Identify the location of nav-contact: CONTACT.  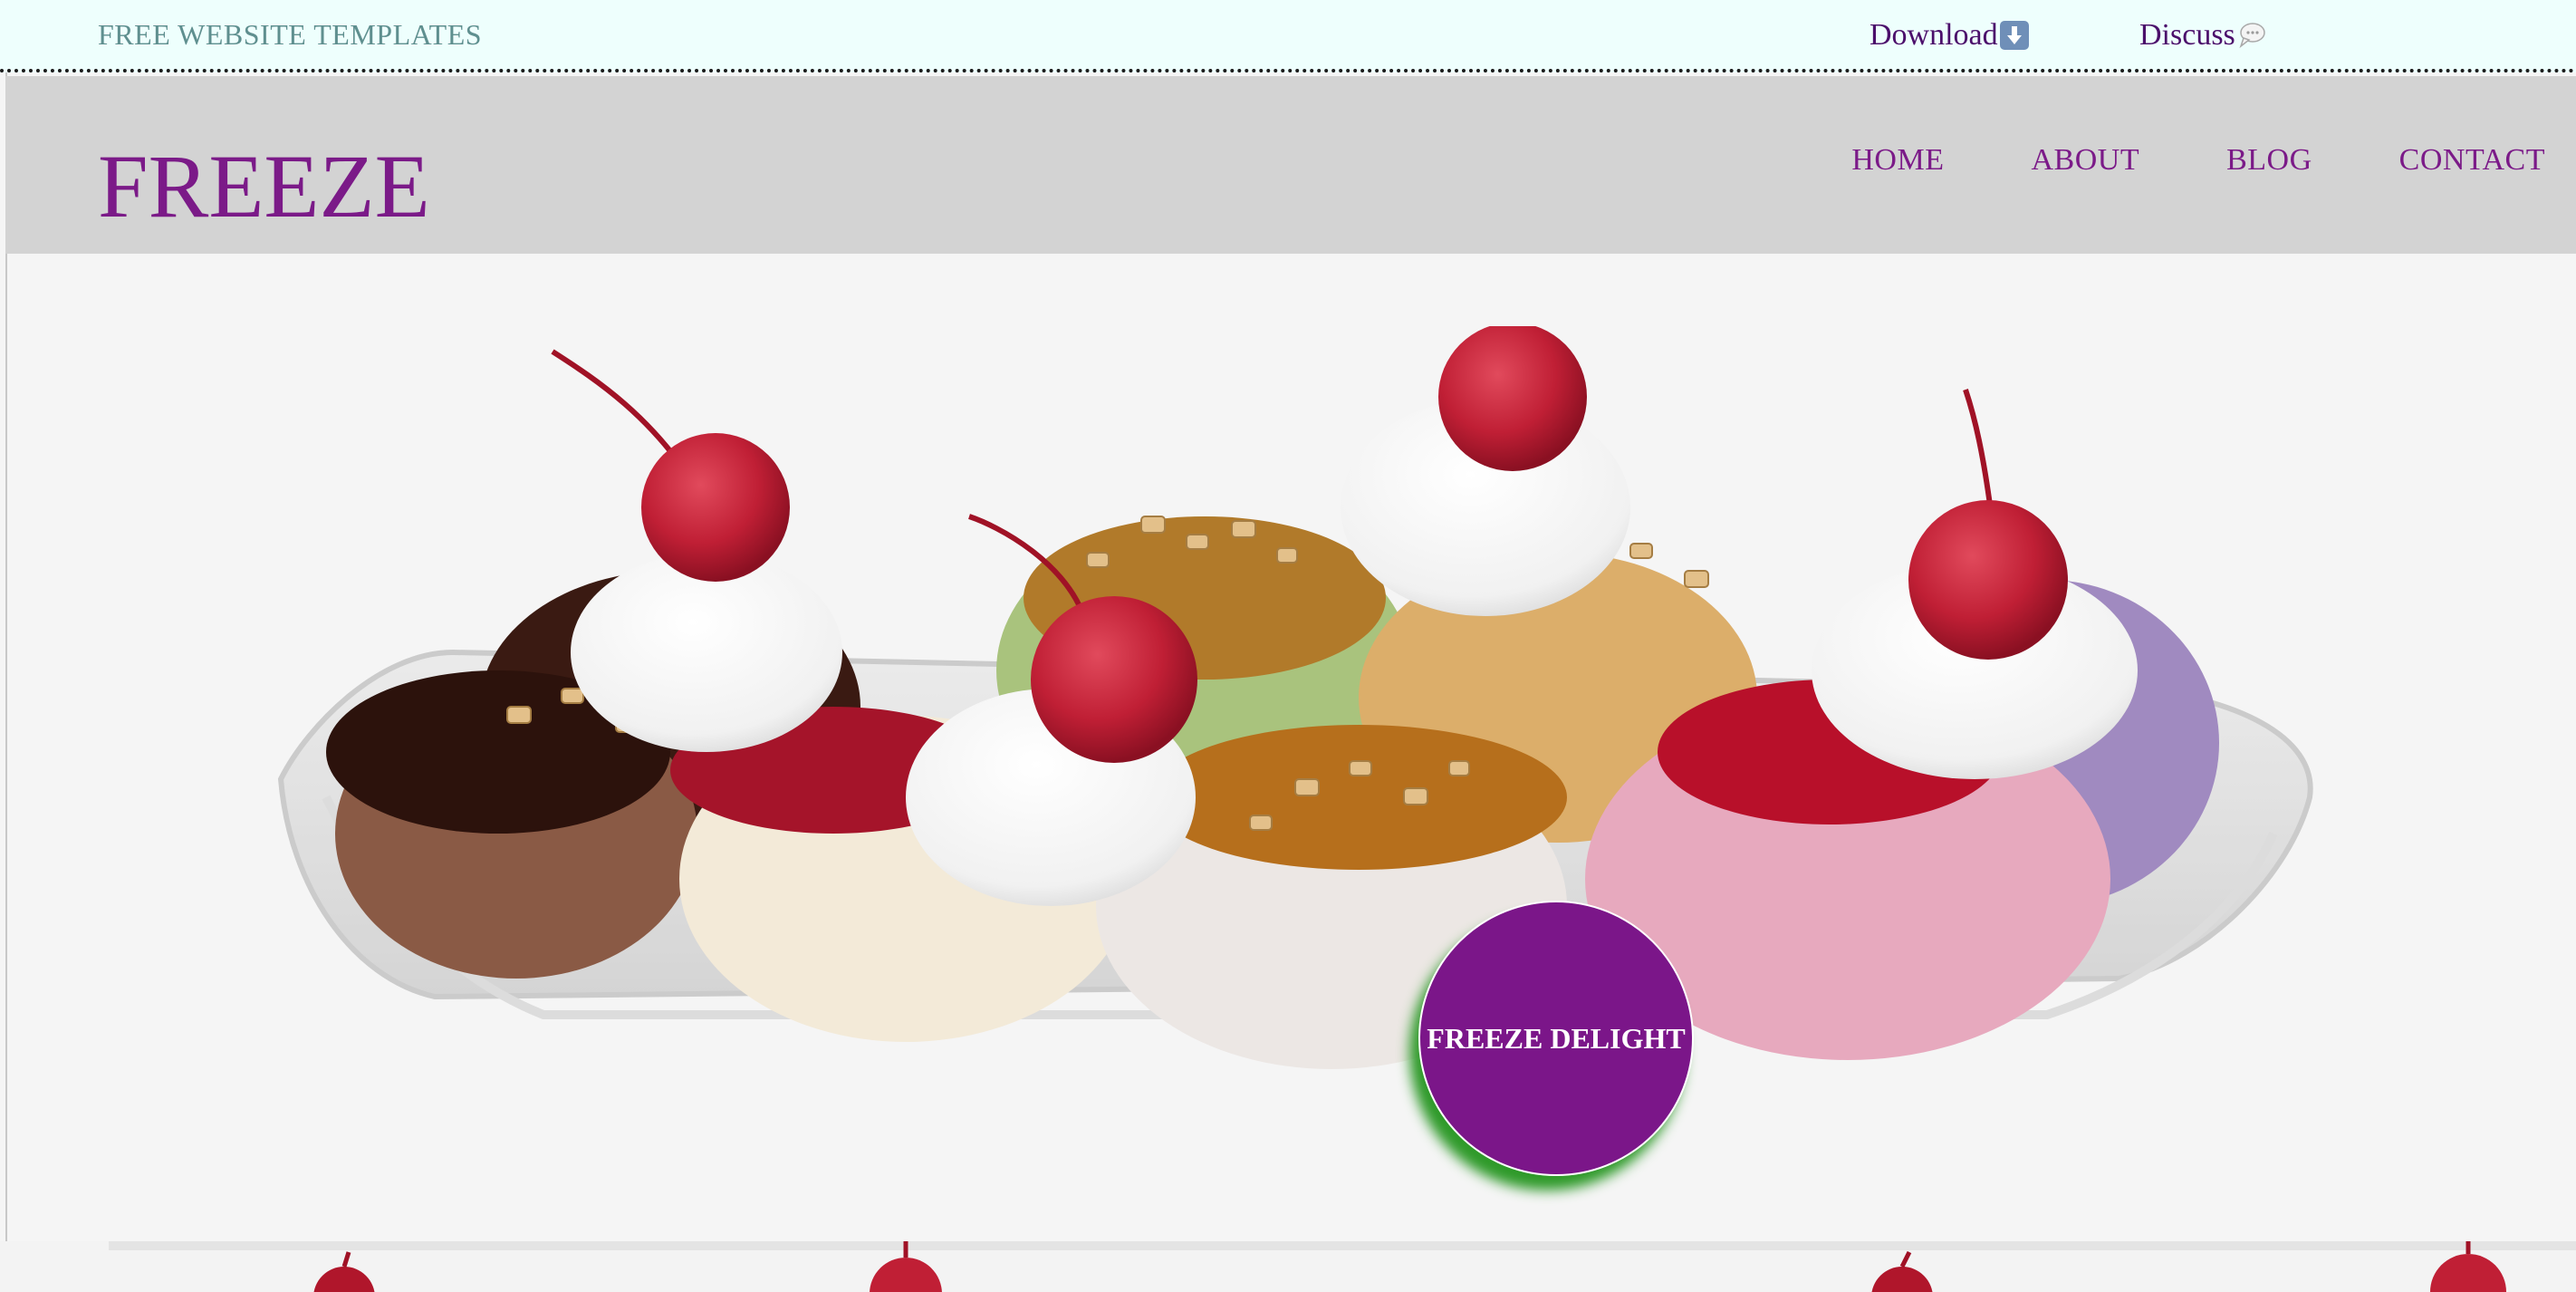
(2472, 160).